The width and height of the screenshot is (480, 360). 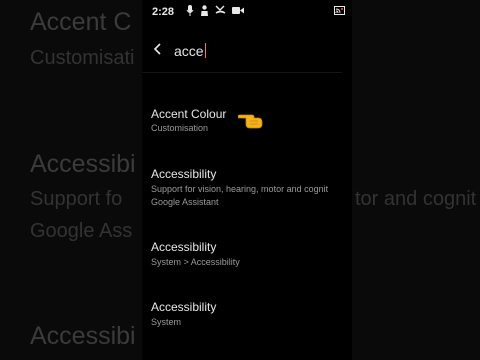 What do you see at coordinates (220, 9) in the screenshot?
I see `missed-call-icon` at bounding box center [220, 9].